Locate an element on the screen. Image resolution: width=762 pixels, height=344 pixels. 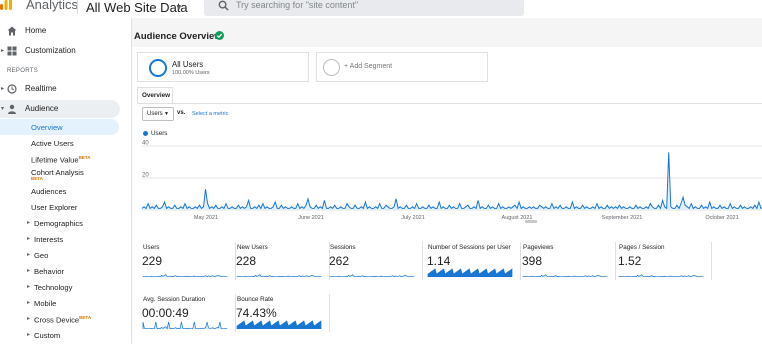
sidebar-item-interests: ▸ Interests is located at coordinates (59, 239).